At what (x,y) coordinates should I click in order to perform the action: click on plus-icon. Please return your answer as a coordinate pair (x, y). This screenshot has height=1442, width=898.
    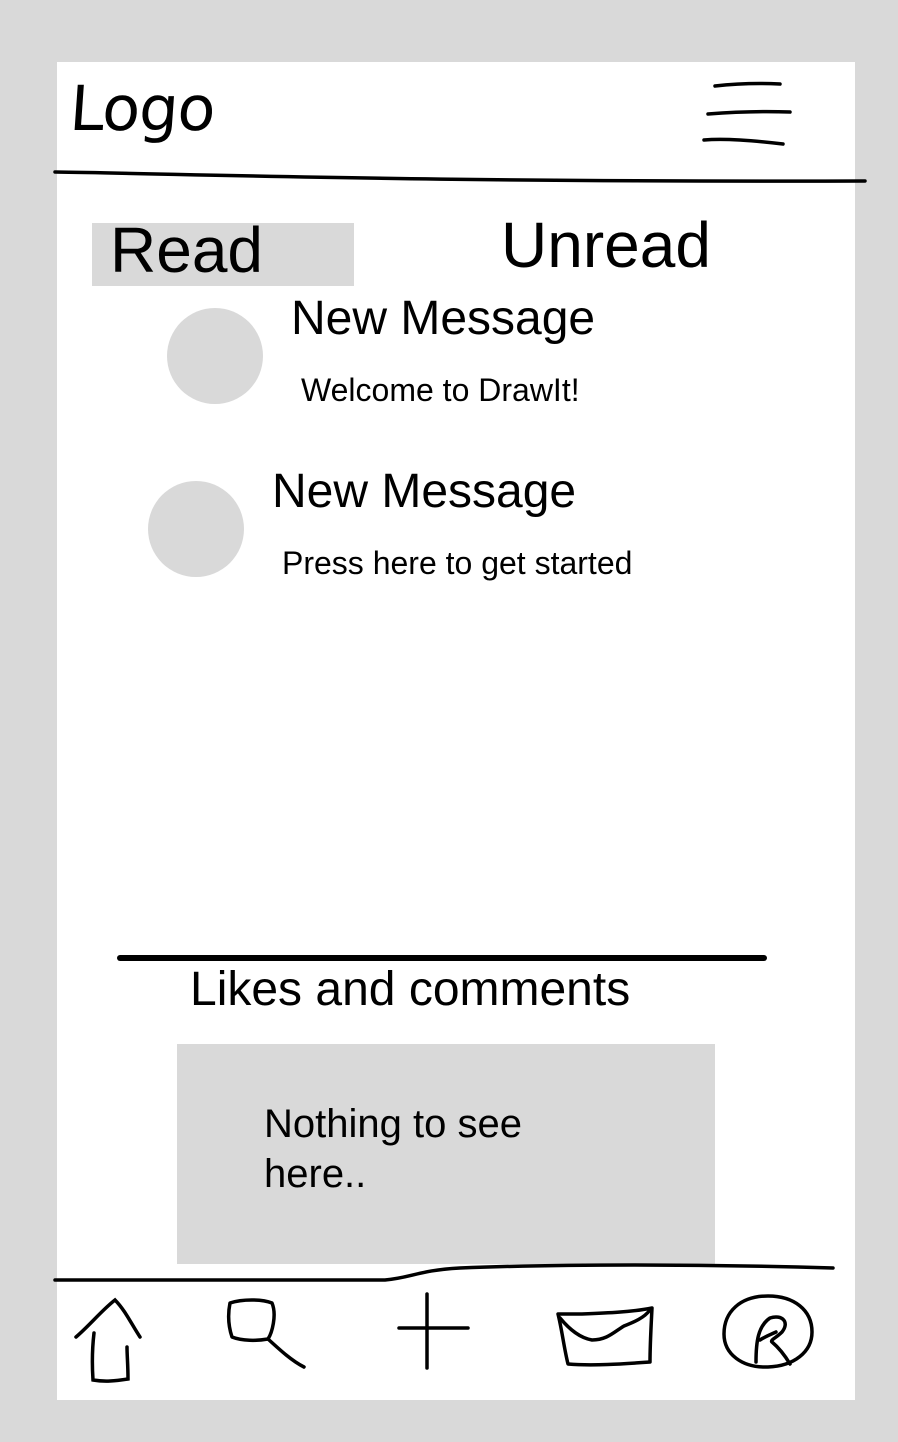
    Looking at the image, I should click on (435, 1331).